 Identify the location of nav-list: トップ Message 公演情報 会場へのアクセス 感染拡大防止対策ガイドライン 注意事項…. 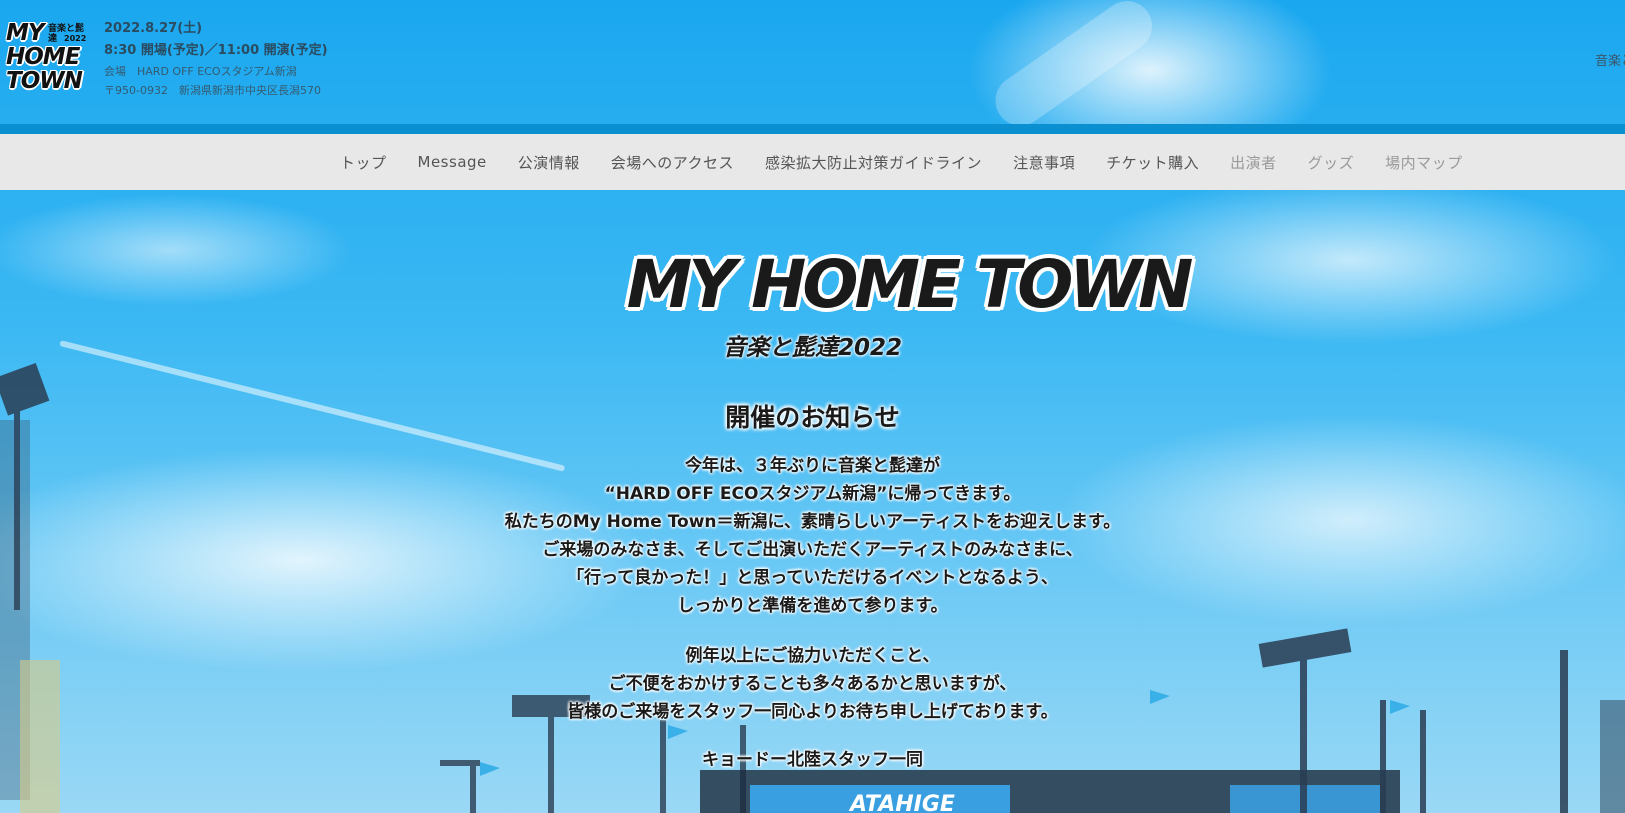
(917, 162).